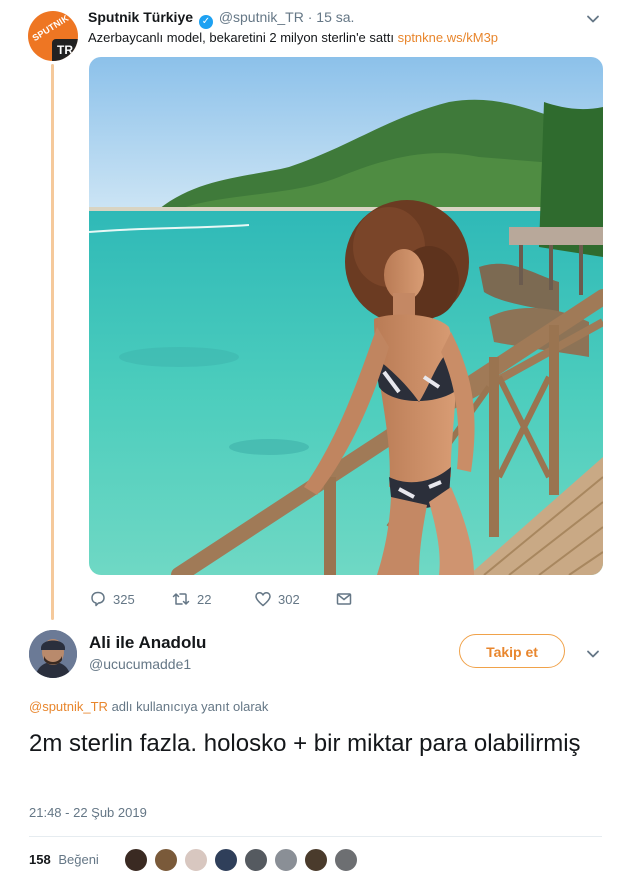  What do you see at coordinates (191, 599) in the screenshot?
I see `retweet-action: 22` at bounding box center [191, 599].